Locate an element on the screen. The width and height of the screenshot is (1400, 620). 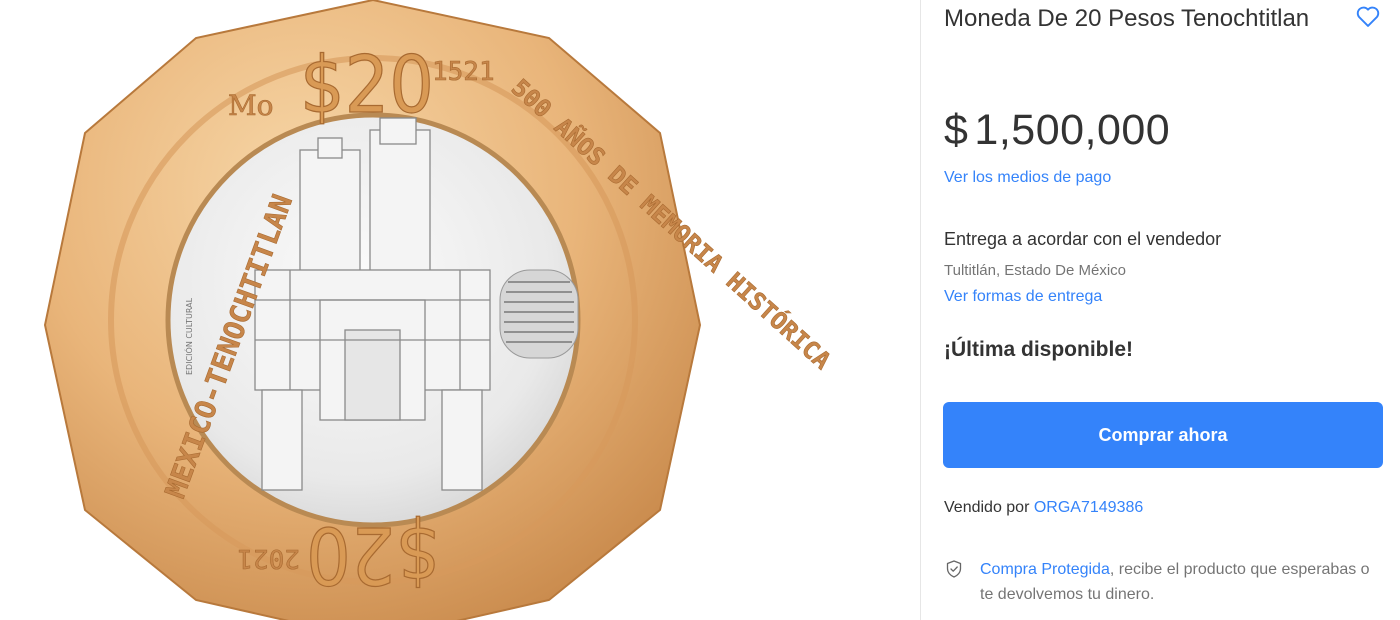
stock-status: ¡Última disponible! is located at coordinates (1038, 349).